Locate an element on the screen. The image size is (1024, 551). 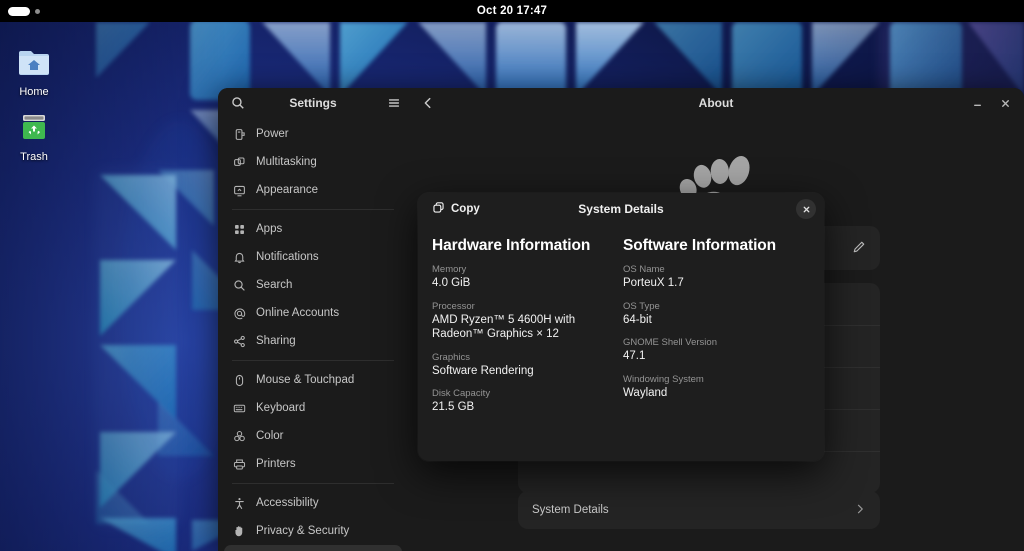
multitasking-icon is located at coordinates (239, 162).